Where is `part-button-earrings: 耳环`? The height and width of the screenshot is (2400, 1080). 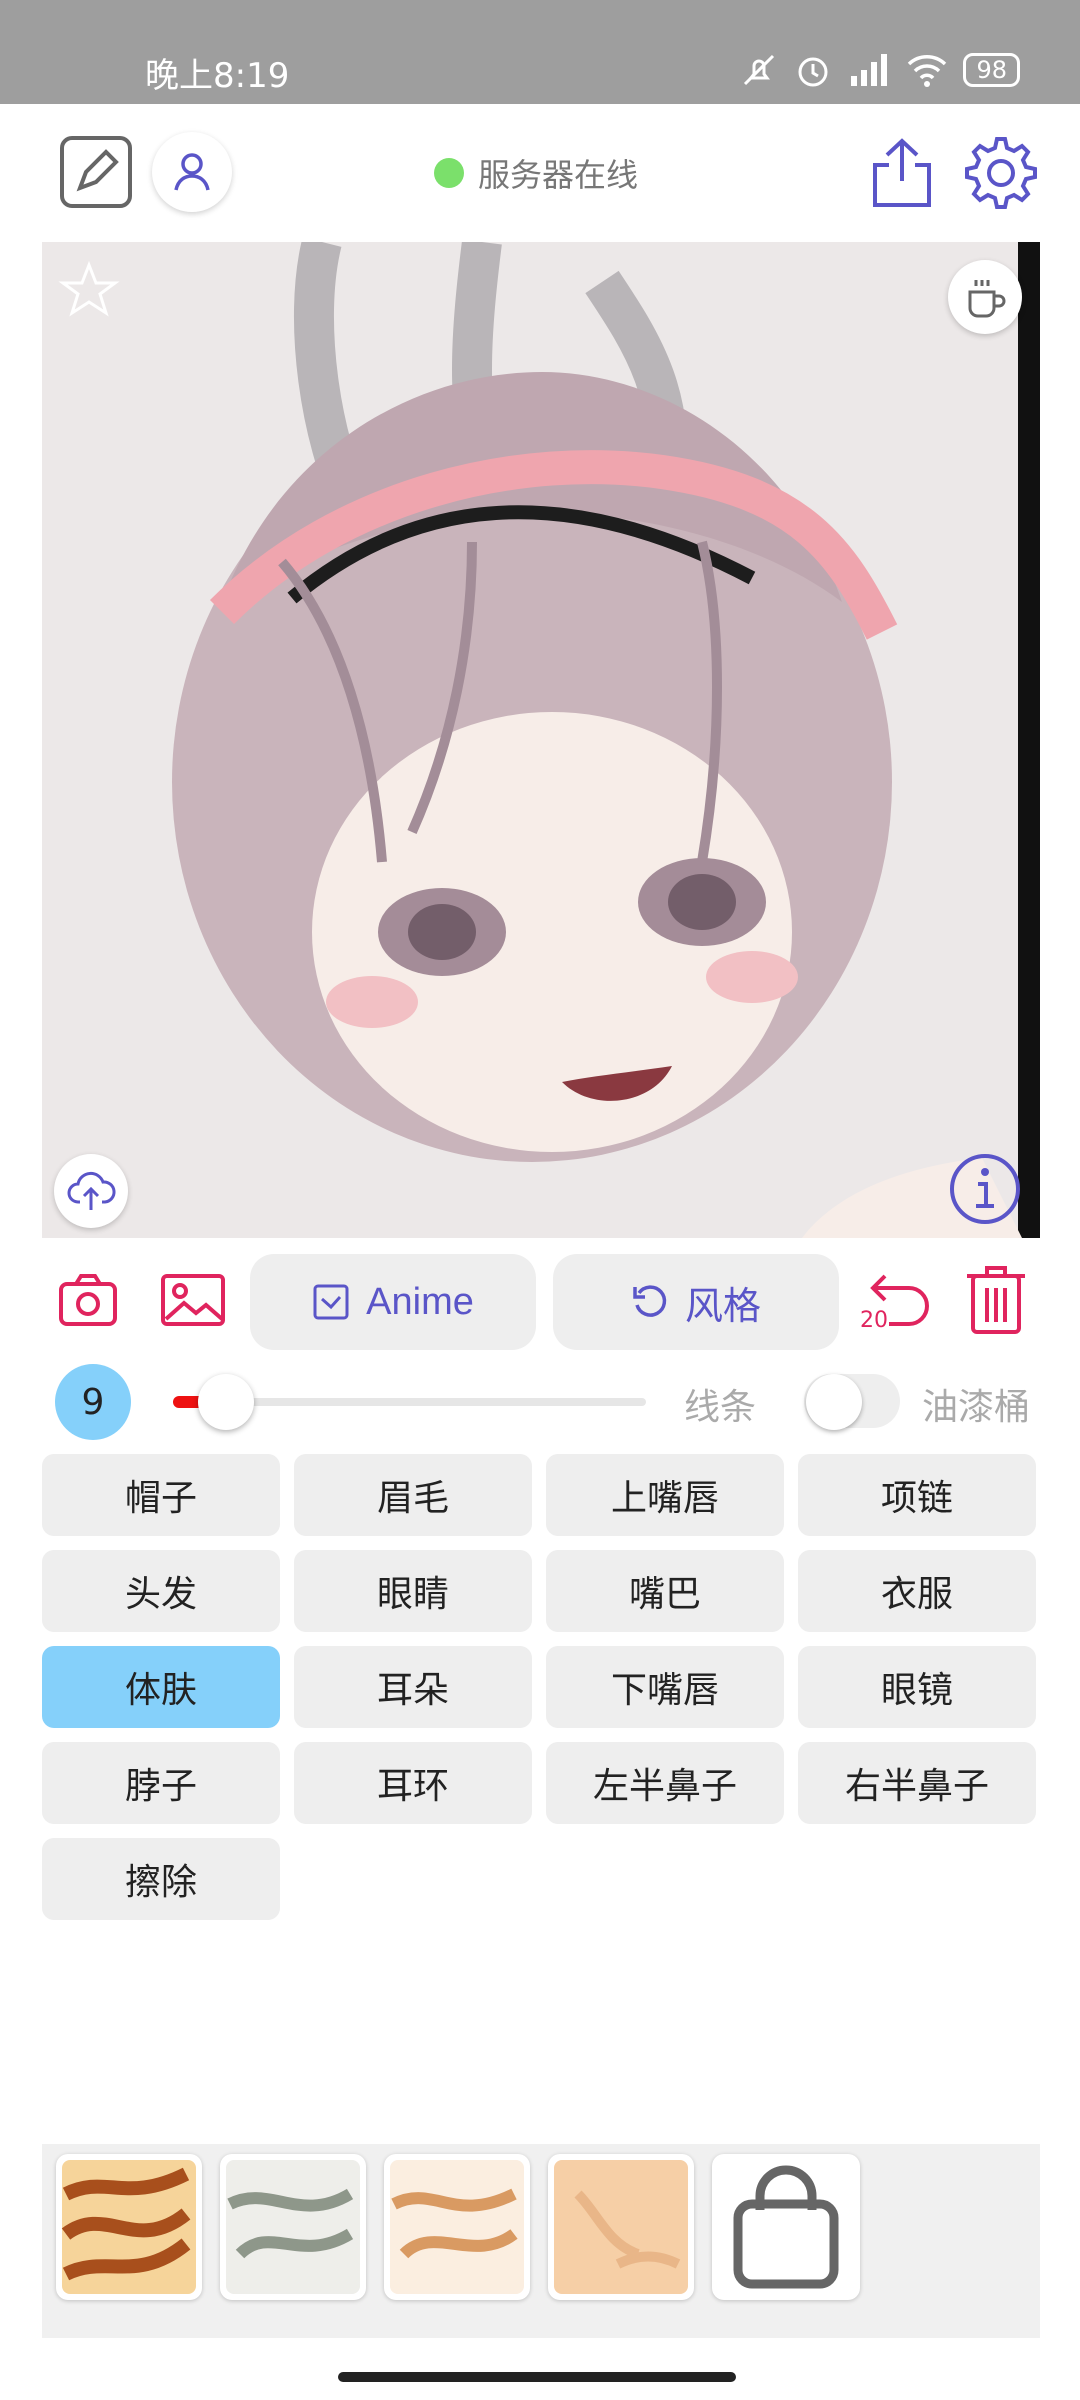 part-button-earrings: 耳环 is located at coordinates (413, 1783).